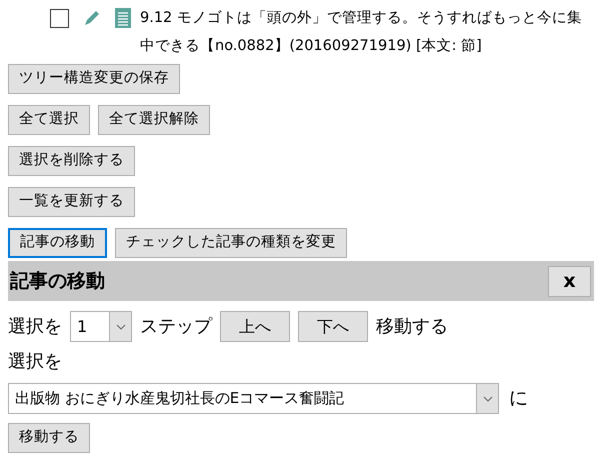 This screenshot has width=602, height=475. I want to click on action-button: 記事の移動, so click(57, 243).